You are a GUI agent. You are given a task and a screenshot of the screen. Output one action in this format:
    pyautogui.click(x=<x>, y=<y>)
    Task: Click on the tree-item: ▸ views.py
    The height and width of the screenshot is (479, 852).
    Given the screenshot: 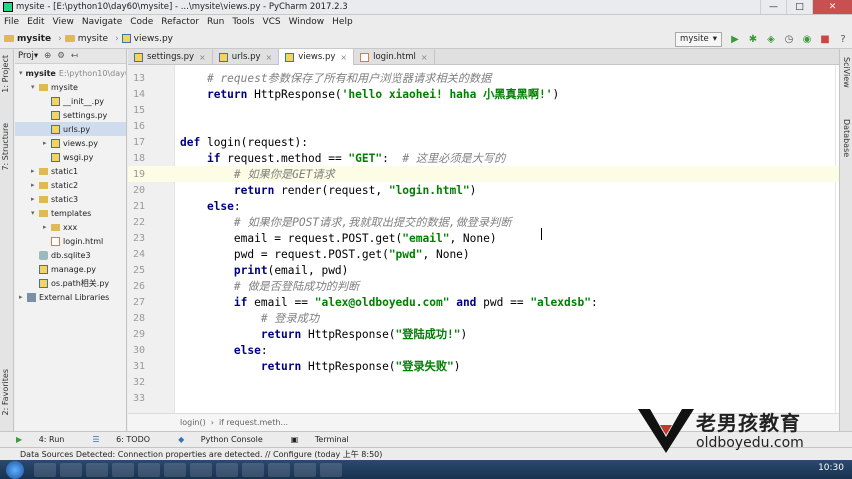 What is the action you would take?
    pyautogui.click(x=70, y=143)
    